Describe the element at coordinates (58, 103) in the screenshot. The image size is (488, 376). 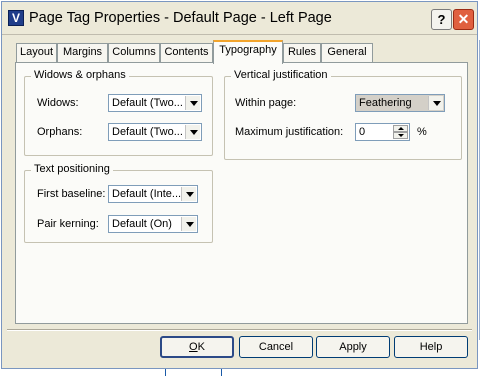
I see `widows-label: Widows:` at that location.